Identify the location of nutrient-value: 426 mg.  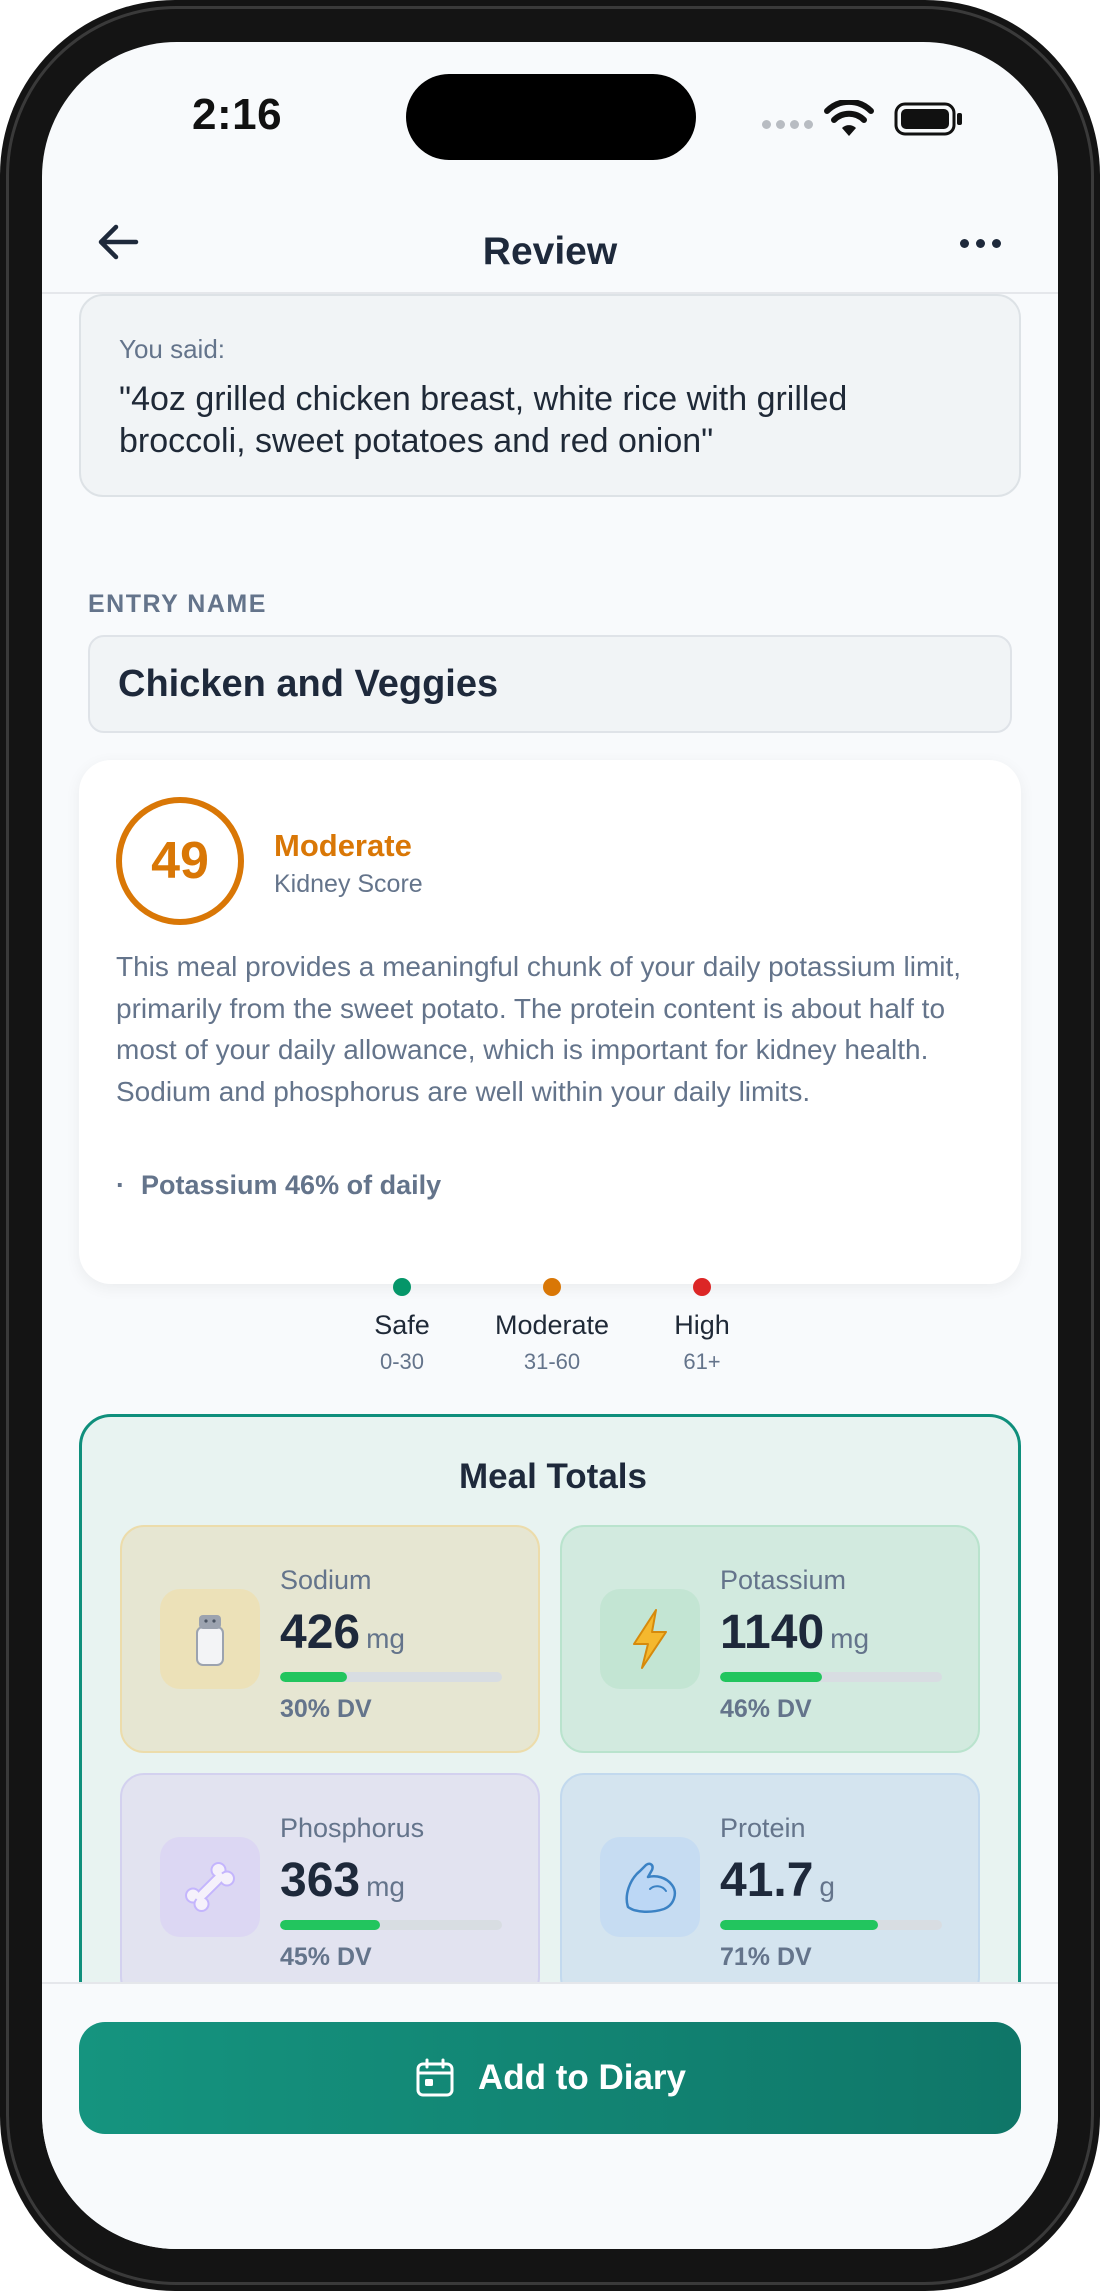
(342, 1632).